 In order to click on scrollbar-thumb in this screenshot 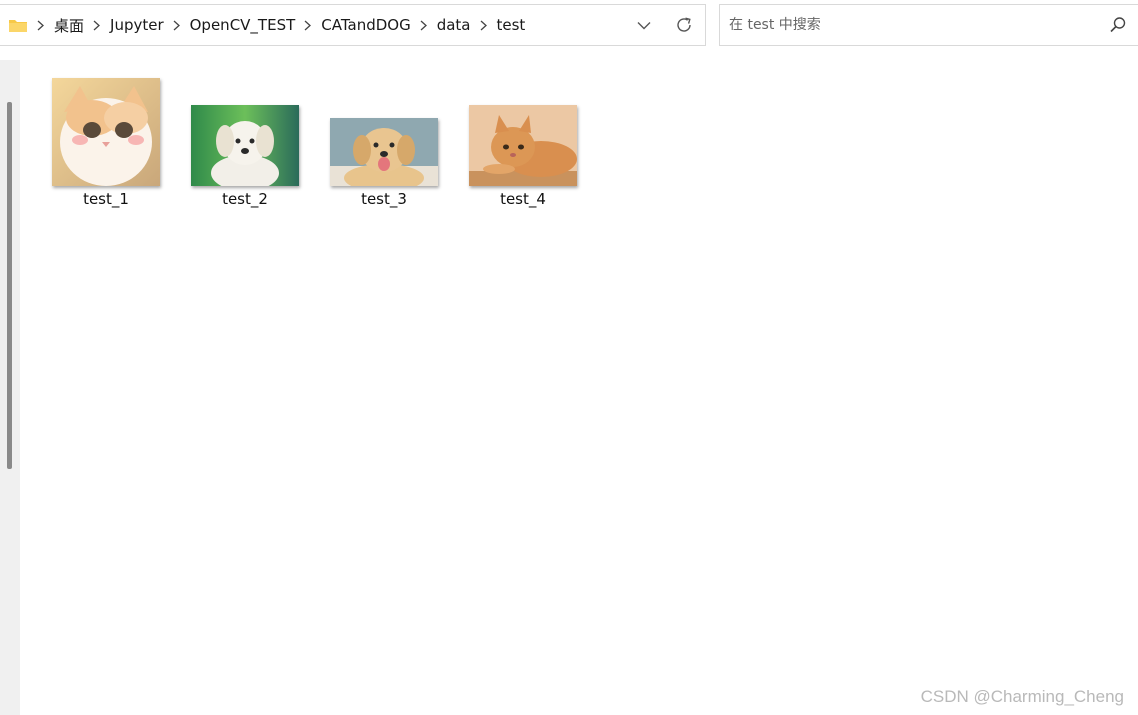, I will do `click(9, 285)`.